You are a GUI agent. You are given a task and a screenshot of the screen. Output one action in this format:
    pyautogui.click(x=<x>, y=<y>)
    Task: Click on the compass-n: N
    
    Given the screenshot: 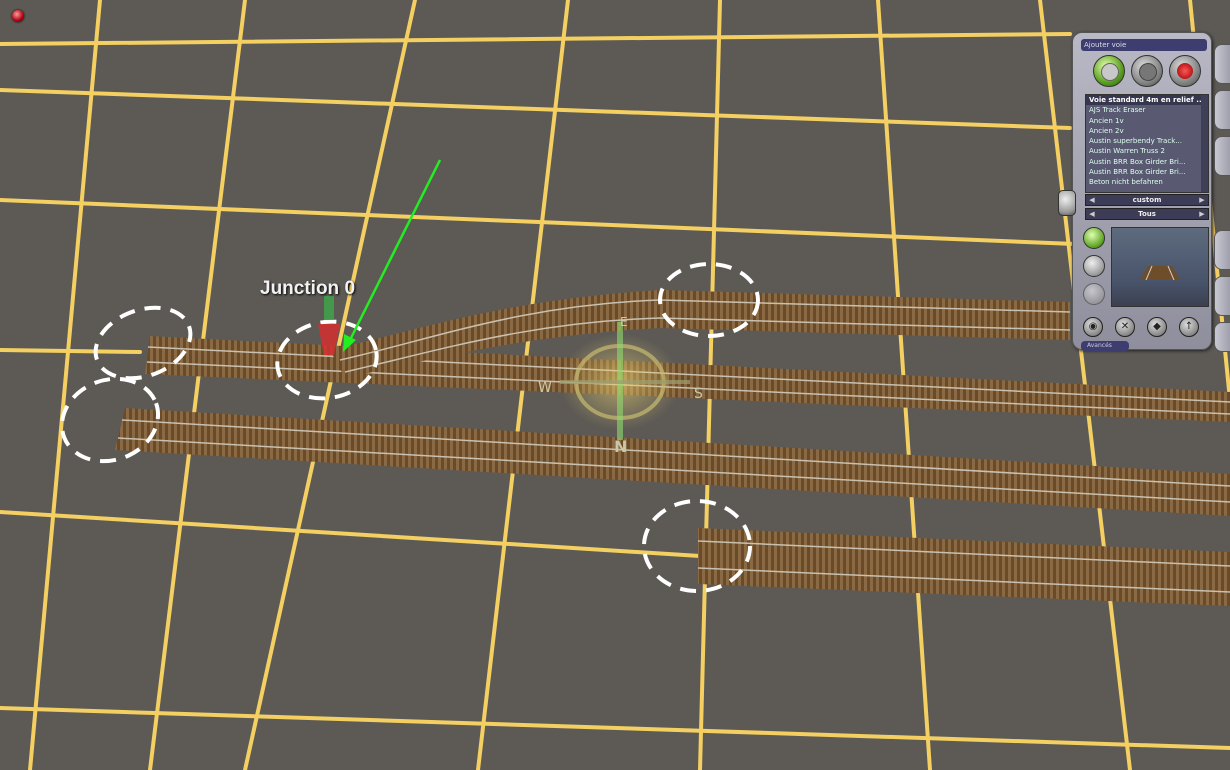 What is the action you would take?
    pyautogui.click(x=620, y=446)
    